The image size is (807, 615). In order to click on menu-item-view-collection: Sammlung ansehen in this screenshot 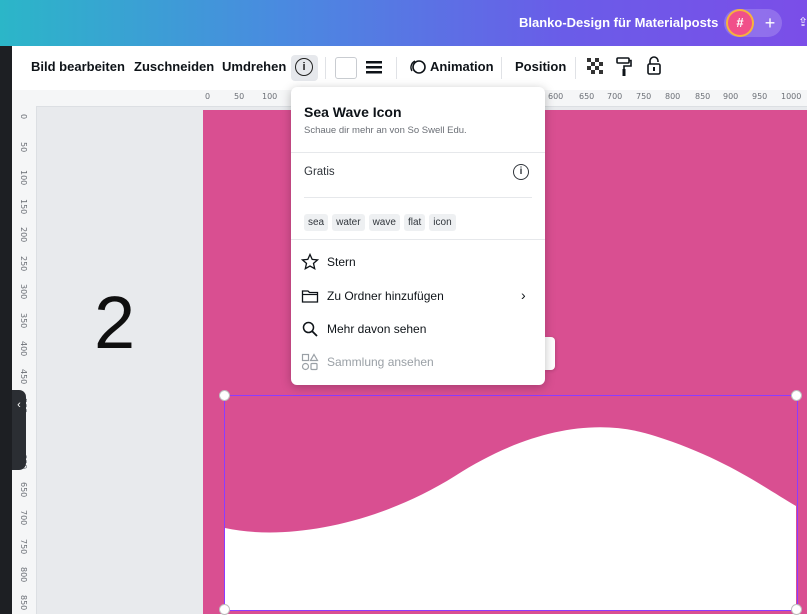, I will do `click(418, 363)`.